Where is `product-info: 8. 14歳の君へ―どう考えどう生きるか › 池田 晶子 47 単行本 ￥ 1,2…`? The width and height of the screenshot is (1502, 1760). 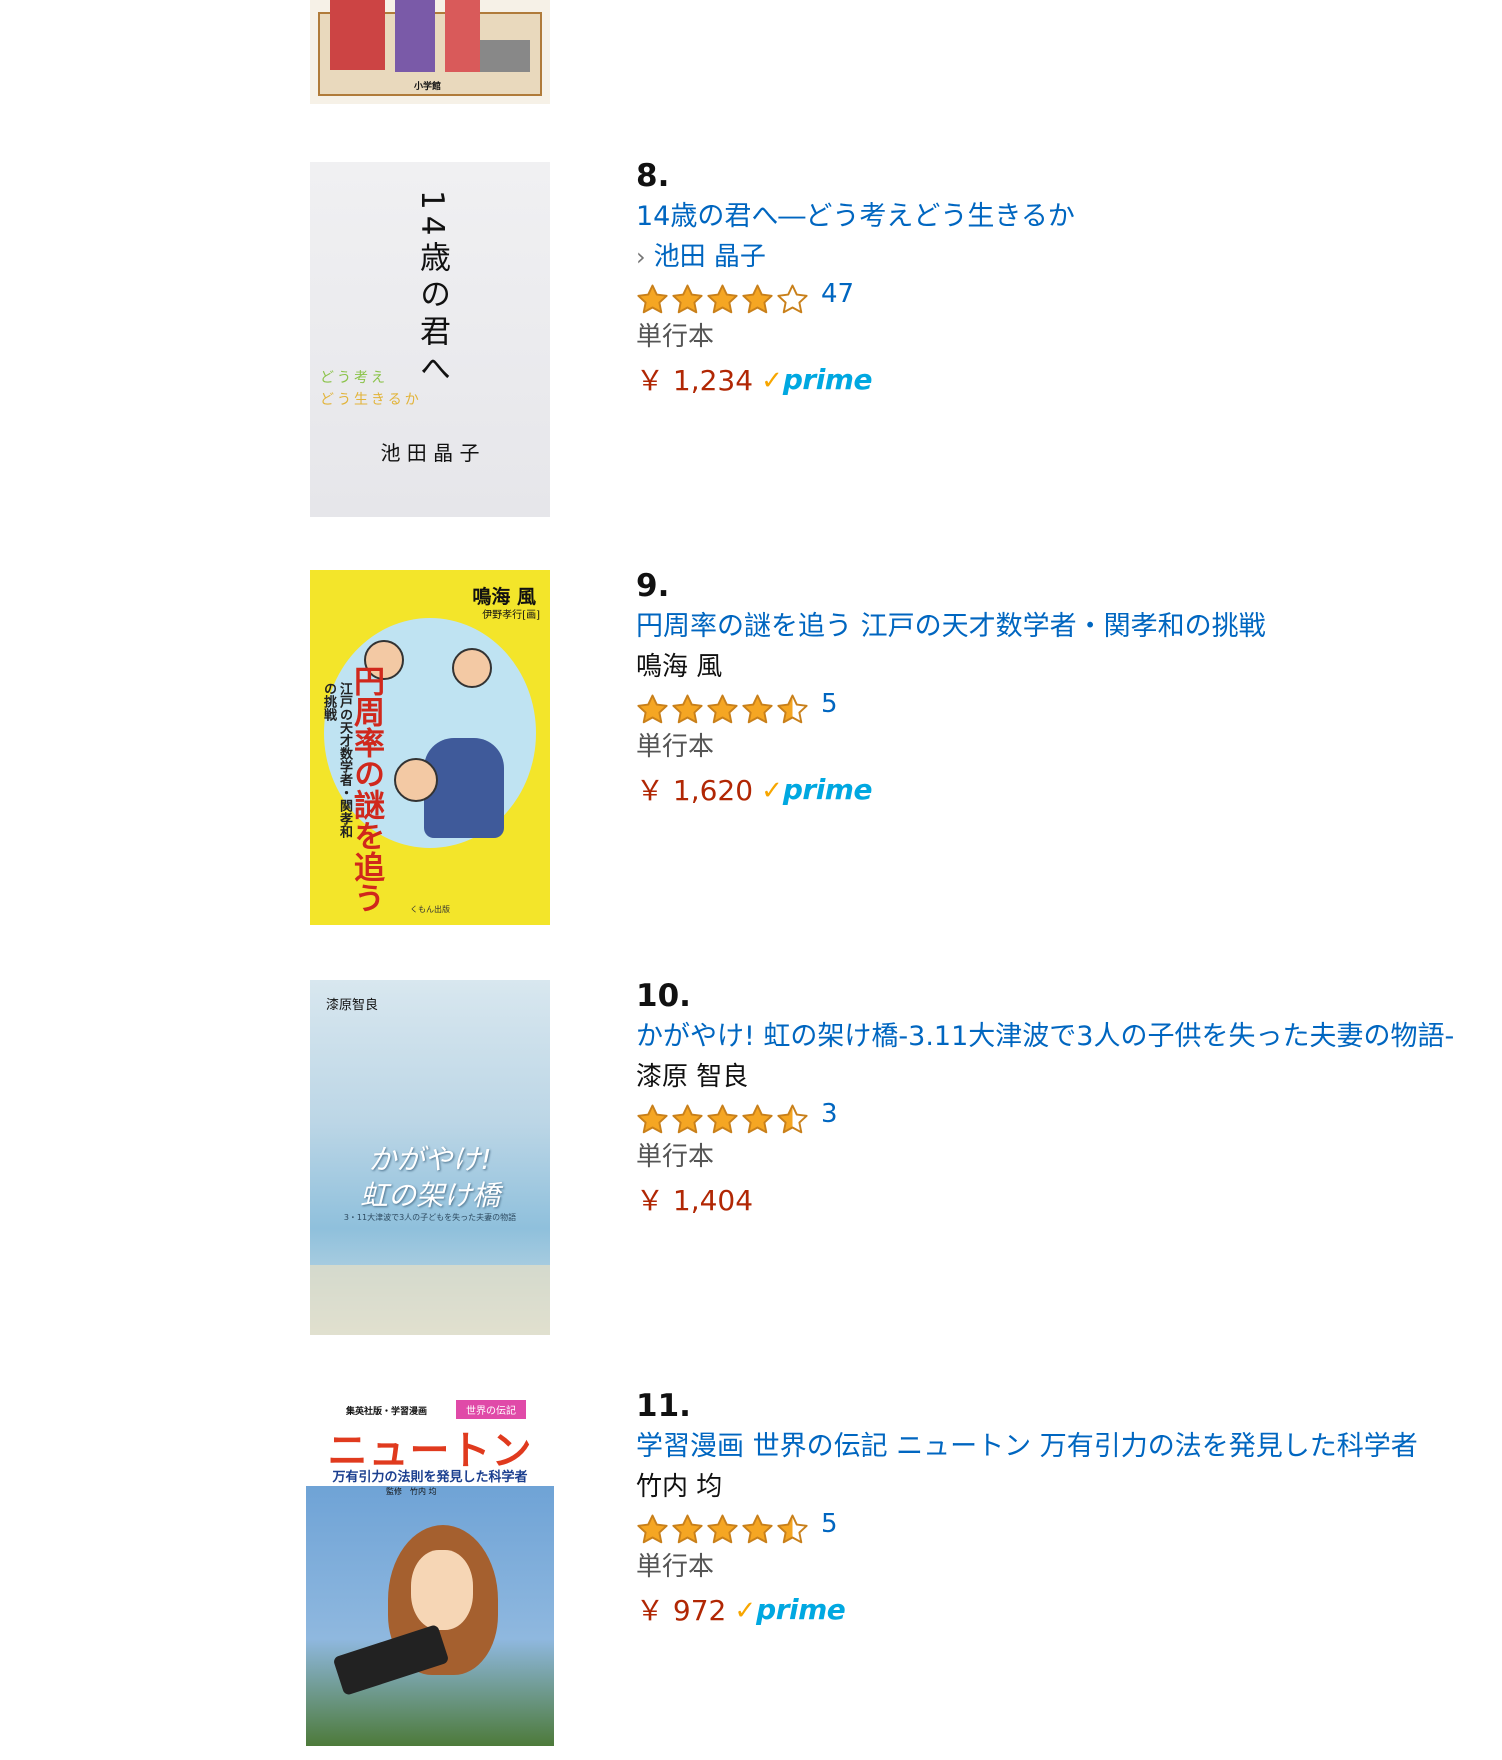
product-info: 8. 14歳の君へ―どう考えどう生きるか › 池田 晶子 47 単行本 ￥ 1,2… is located at coordinates (1069, 277).